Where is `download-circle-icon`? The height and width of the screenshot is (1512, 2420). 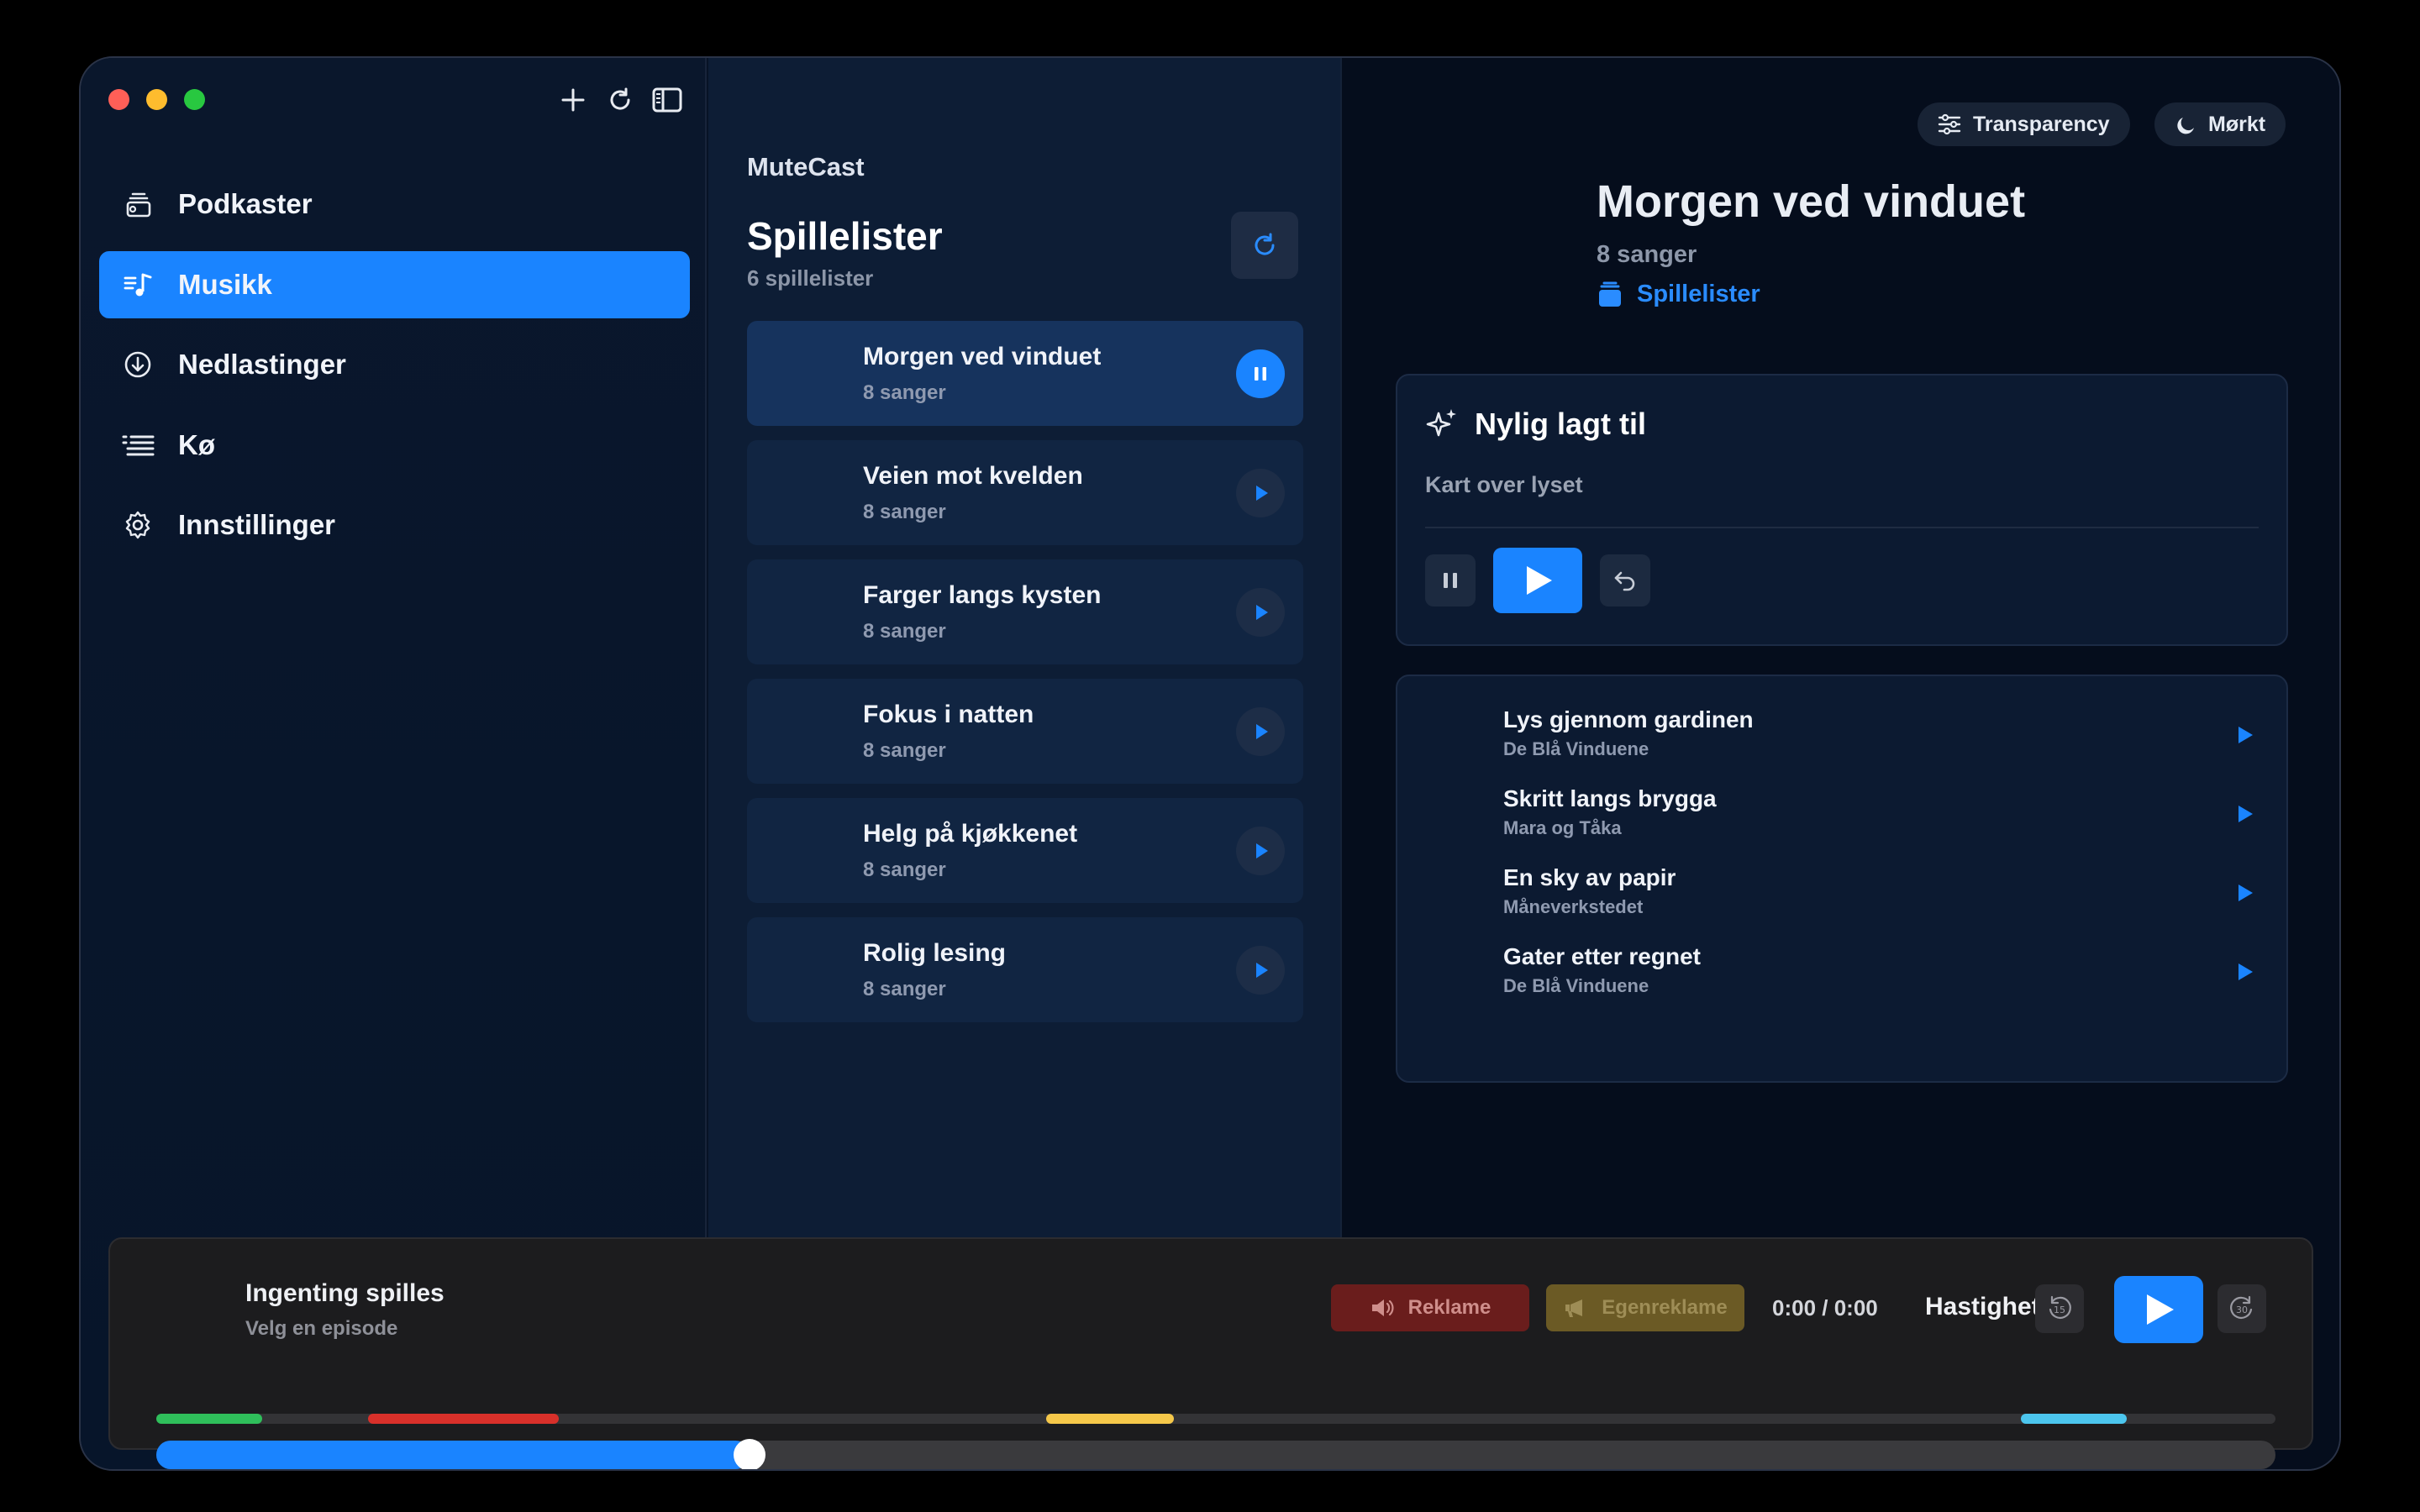 download-circle-icon is located at coordinates (138, 364).